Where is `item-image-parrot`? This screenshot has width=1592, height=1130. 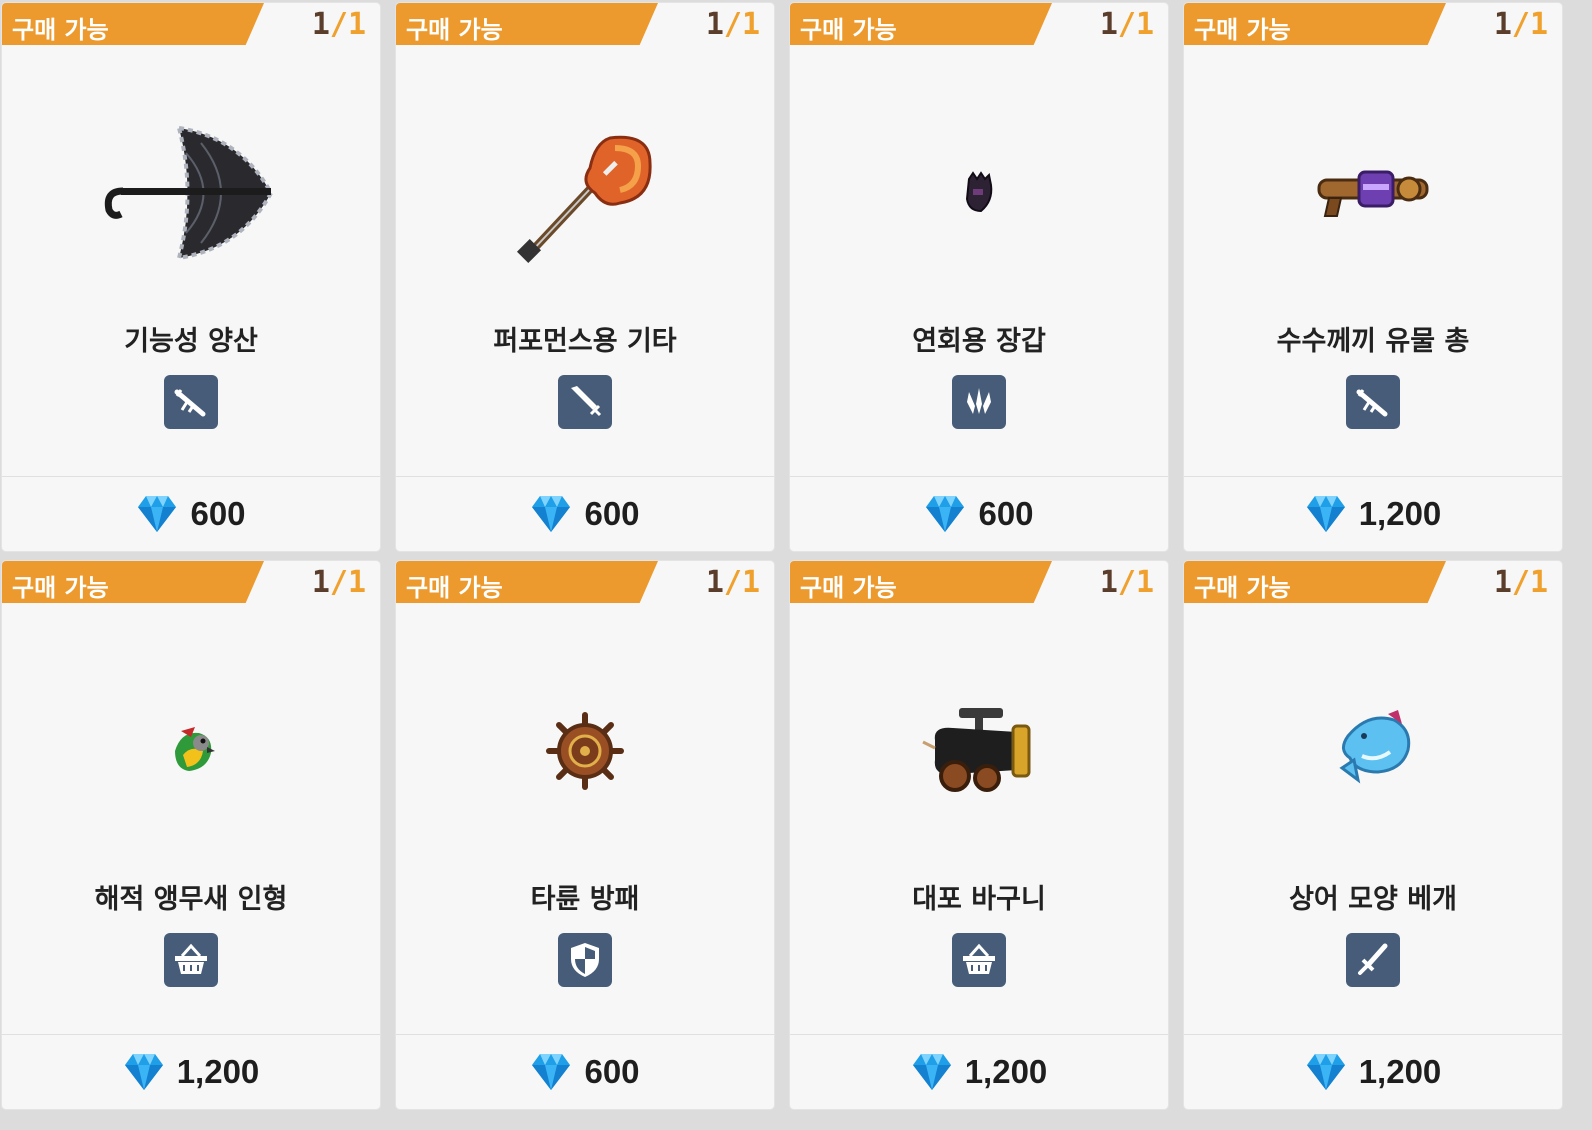
item-image-parrot is located at coordinates (191, 751).